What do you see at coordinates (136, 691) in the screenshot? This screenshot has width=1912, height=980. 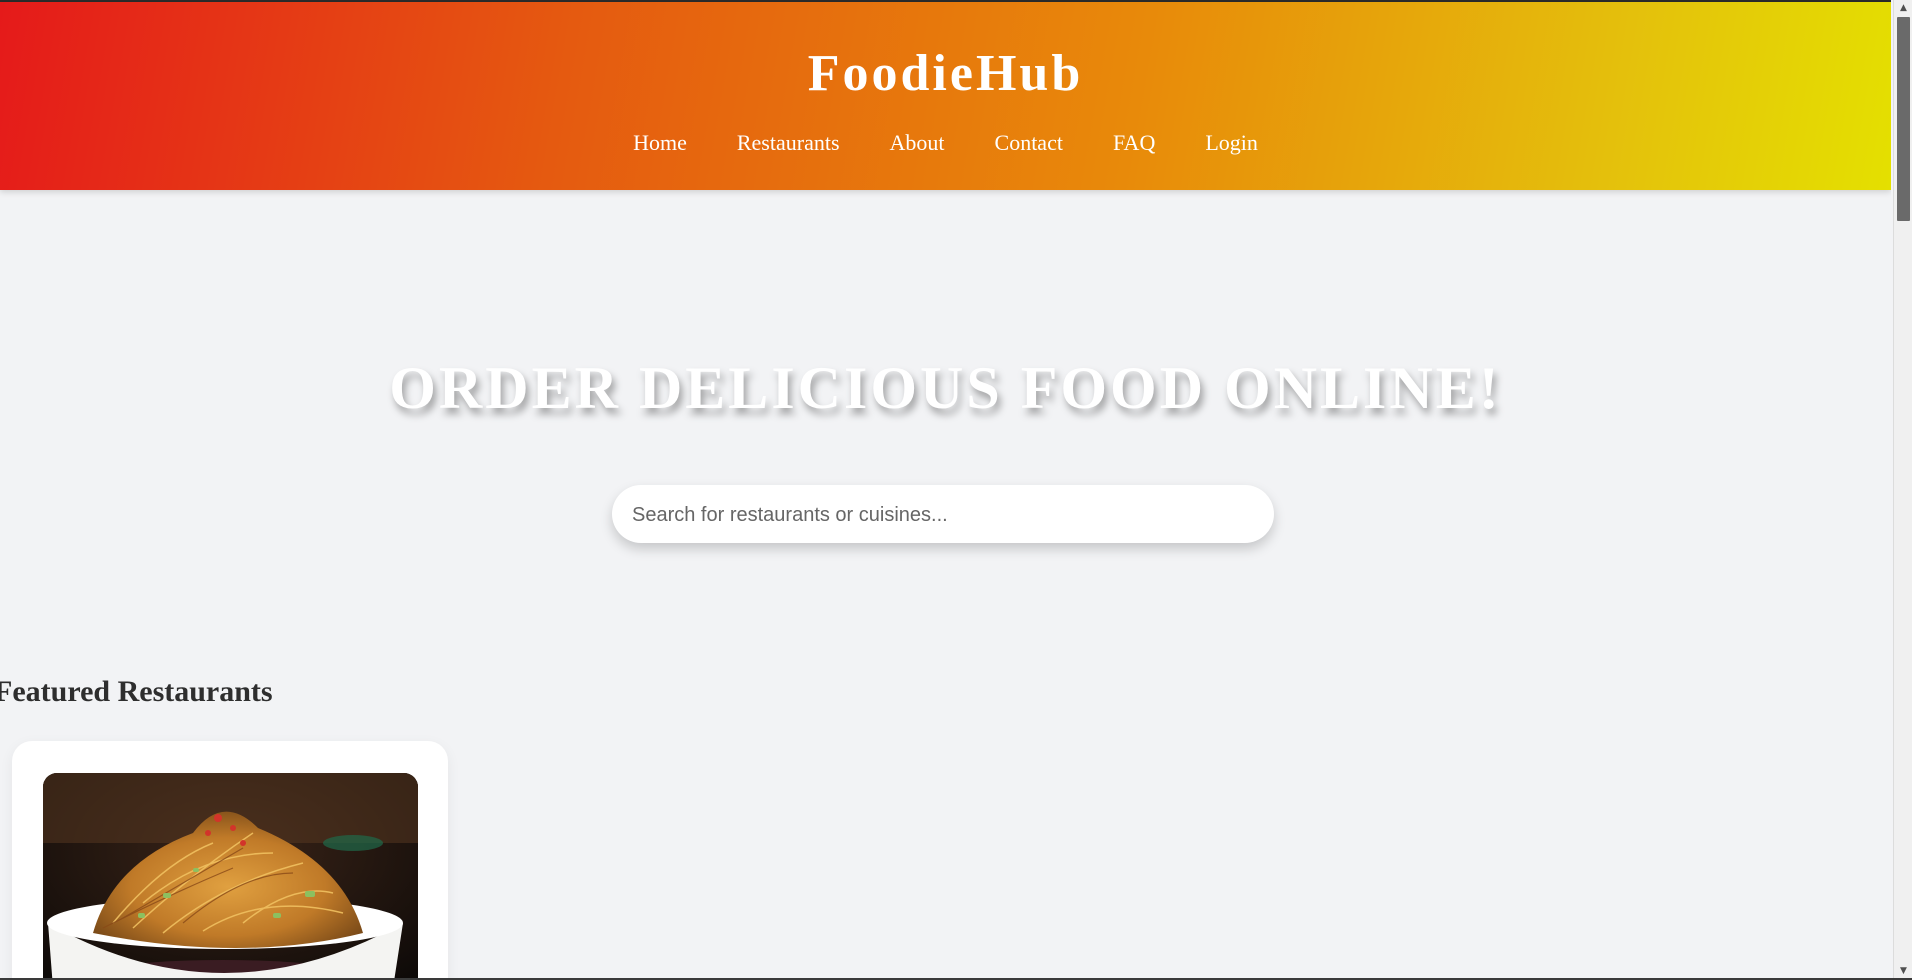 I see `featured-section-title: Featured Restaurants` at bounding box center [136, 691].